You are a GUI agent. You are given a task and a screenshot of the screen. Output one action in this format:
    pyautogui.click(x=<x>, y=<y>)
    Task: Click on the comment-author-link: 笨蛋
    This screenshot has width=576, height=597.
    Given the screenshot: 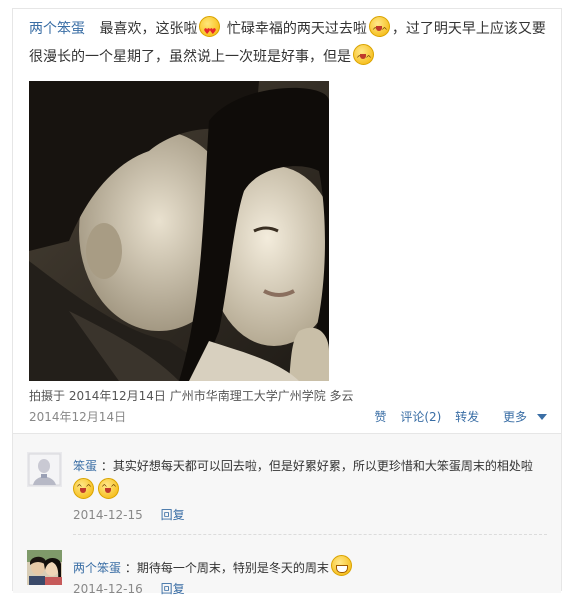 What is the action you would take?
    pyautogui.click(x=85, y=466)
    